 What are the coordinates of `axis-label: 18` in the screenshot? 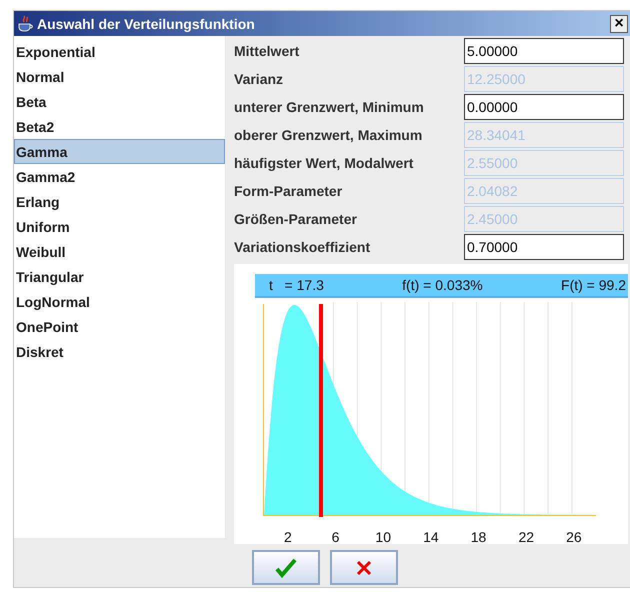 It's located at (478, 536).